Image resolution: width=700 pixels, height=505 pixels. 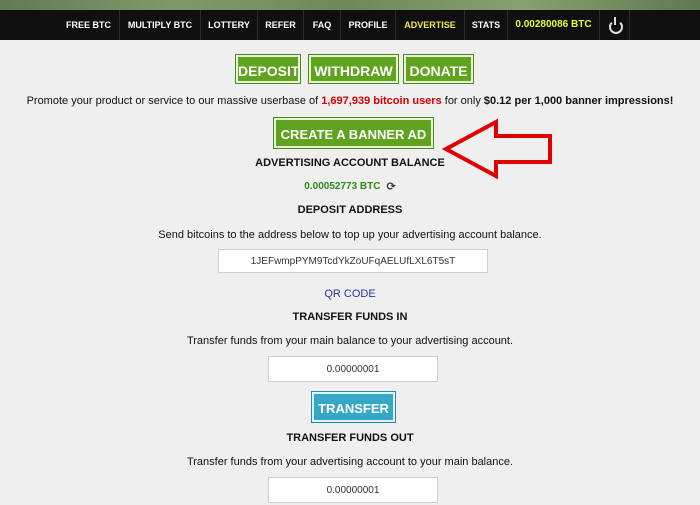 I want to click on nav-refer: REFER, so click(x=281, y=25).